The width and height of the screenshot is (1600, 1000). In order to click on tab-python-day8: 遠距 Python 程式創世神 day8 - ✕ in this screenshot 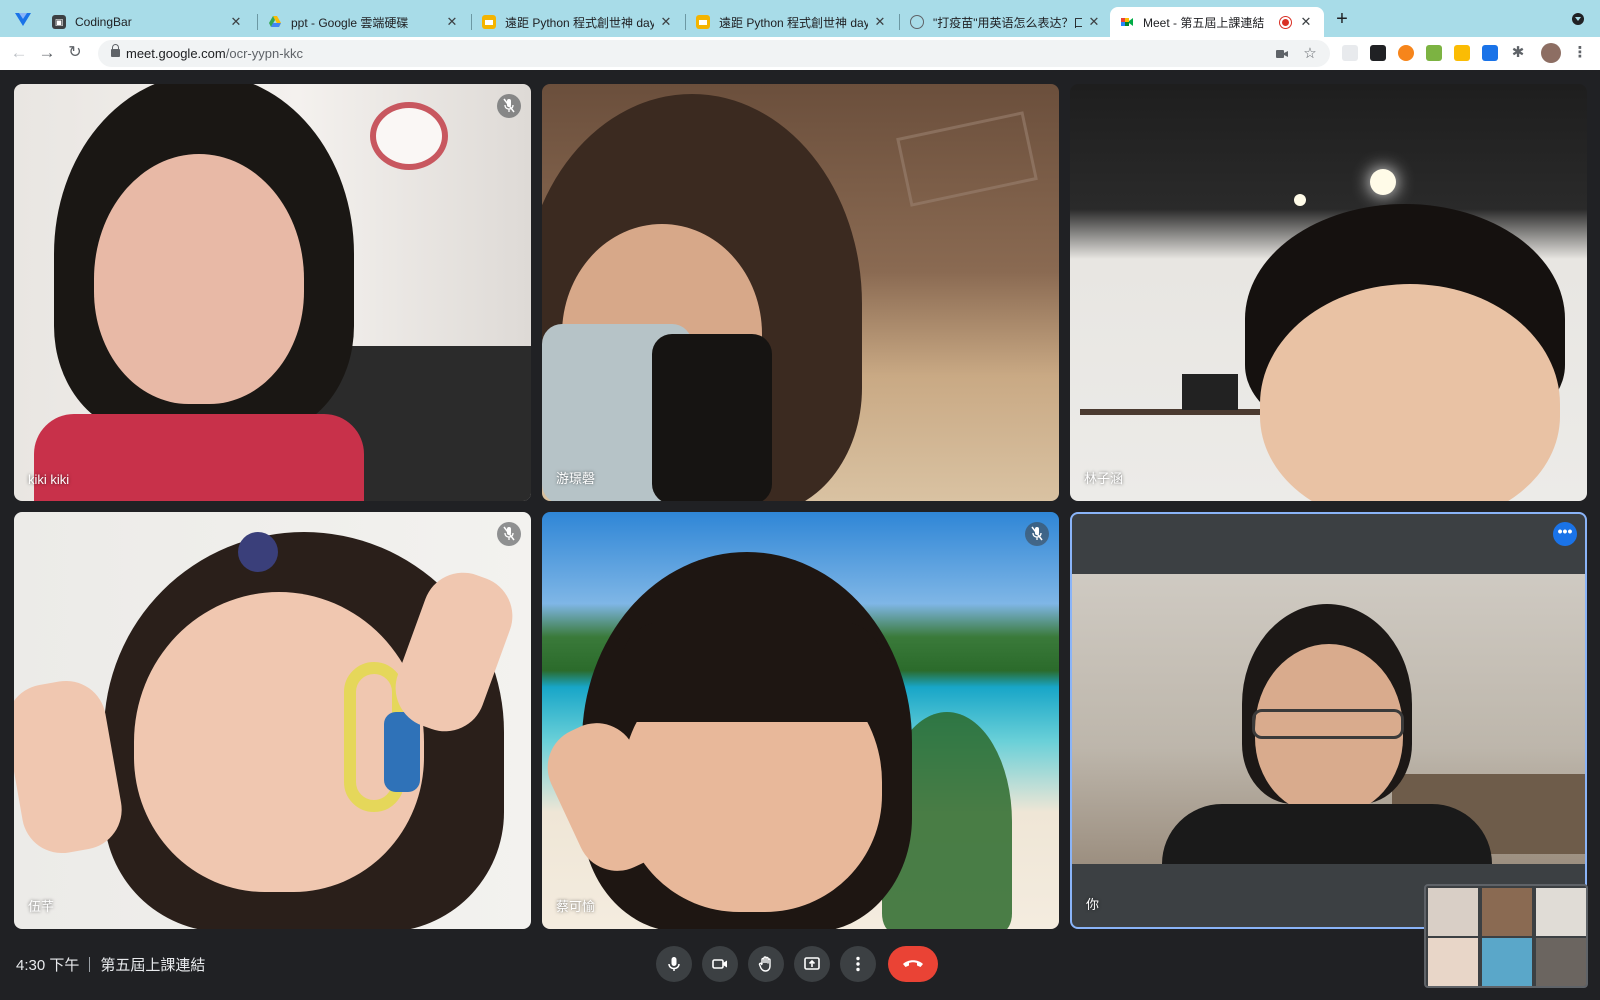, I will do `click(578, 22)`.